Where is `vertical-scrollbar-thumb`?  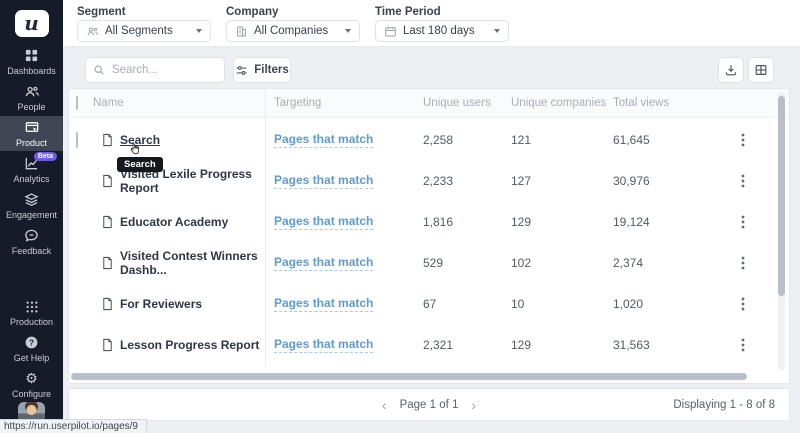
vertical-scrollbar-thumb is located at coordinates (781, 196).